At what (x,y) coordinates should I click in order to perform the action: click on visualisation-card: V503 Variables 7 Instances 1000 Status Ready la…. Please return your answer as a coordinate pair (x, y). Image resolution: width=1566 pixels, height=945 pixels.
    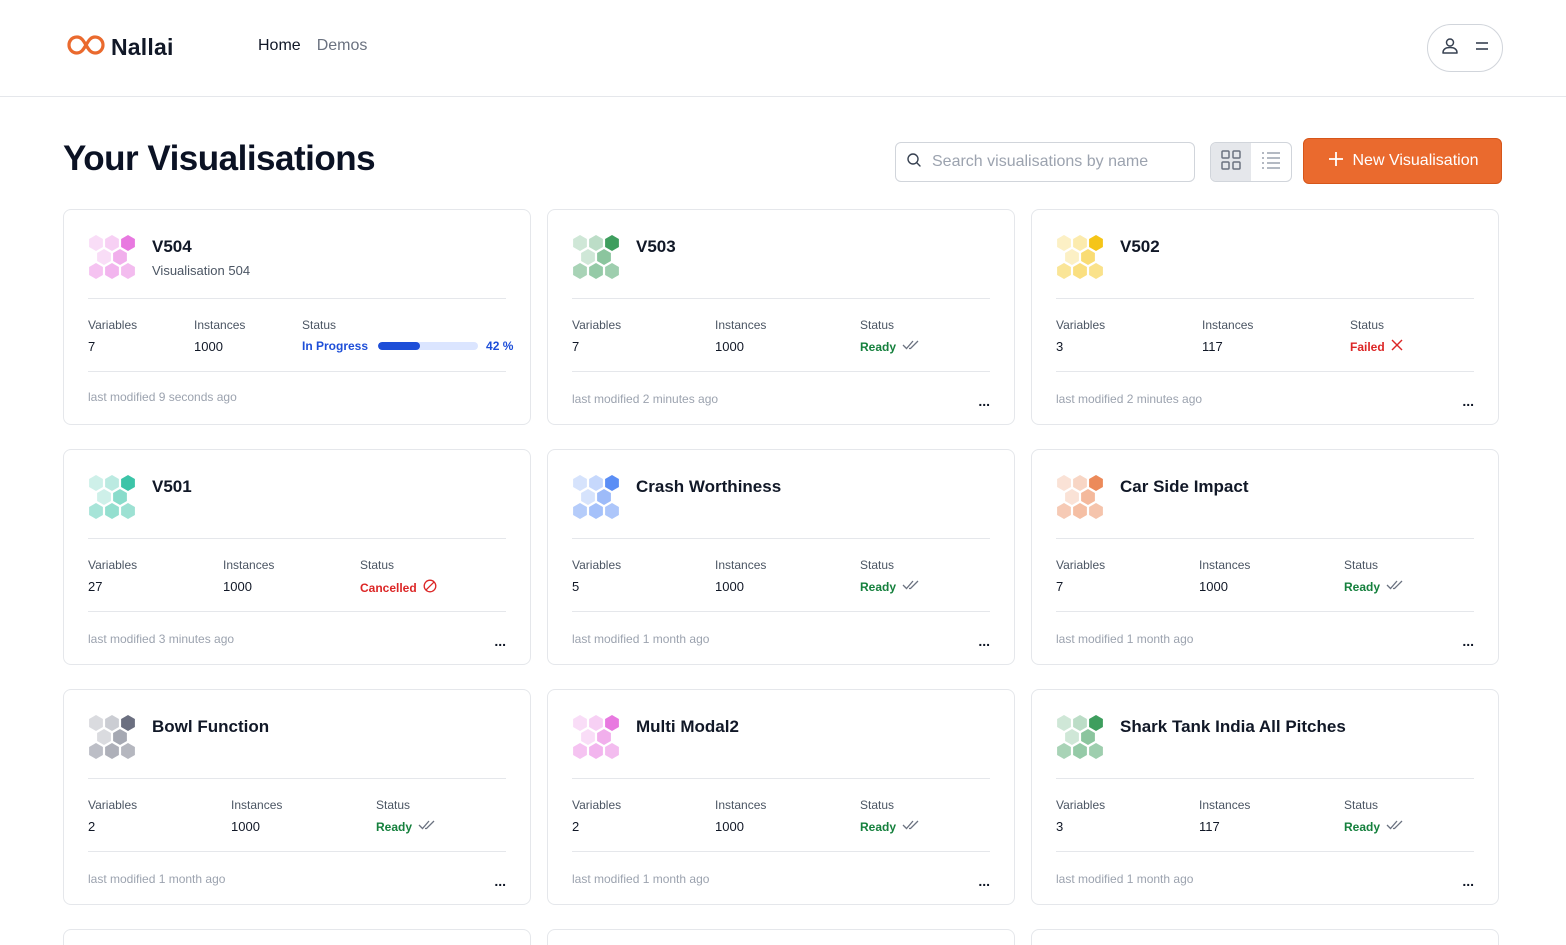
    Looking at the image, I should click on (781, 317).